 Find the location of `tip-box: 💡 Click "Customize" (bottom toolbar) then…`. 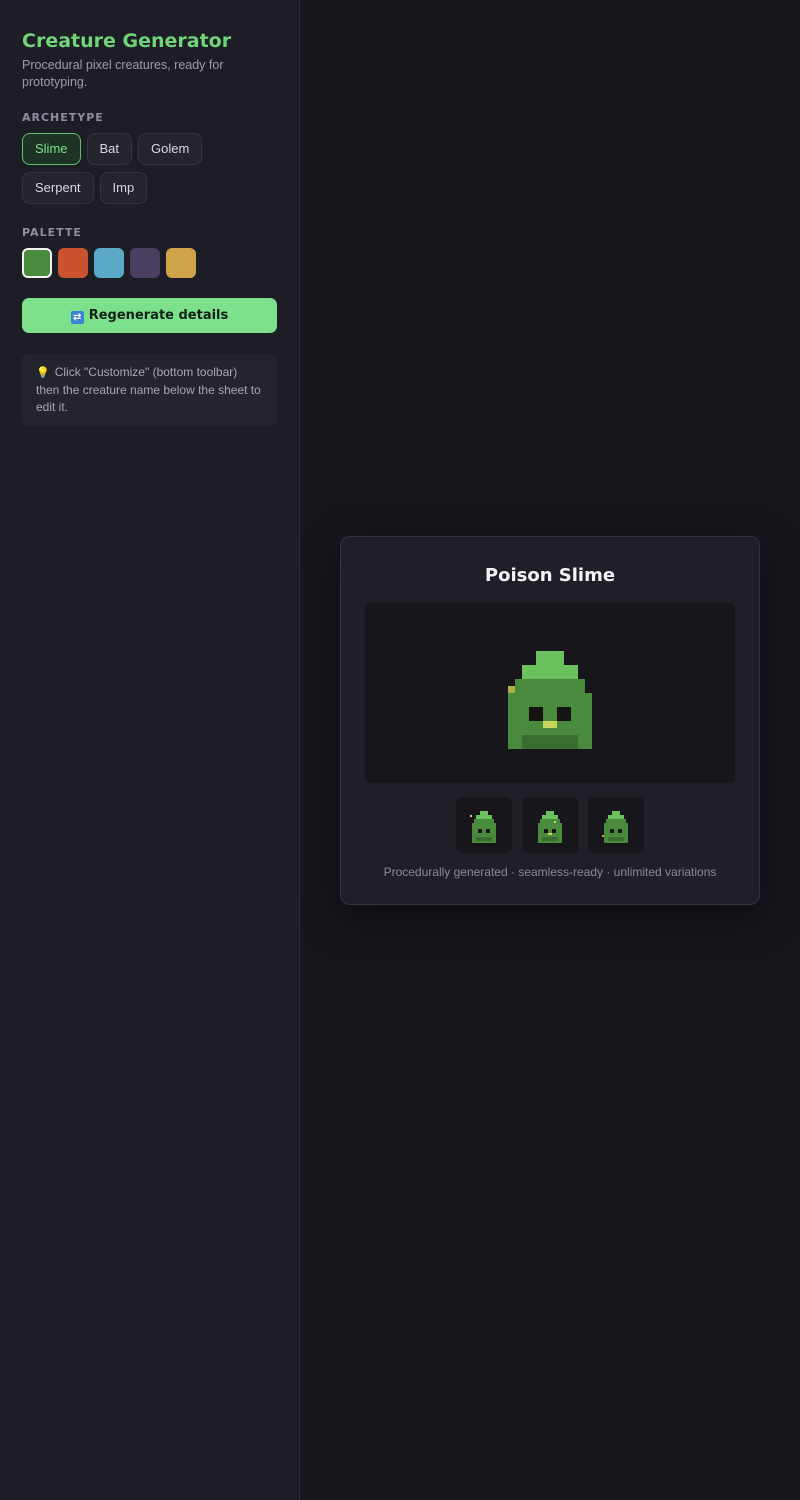

tip-box: 💡 Click "Customize" (bottom toolbar) then… is located at coordinates (149, 390).